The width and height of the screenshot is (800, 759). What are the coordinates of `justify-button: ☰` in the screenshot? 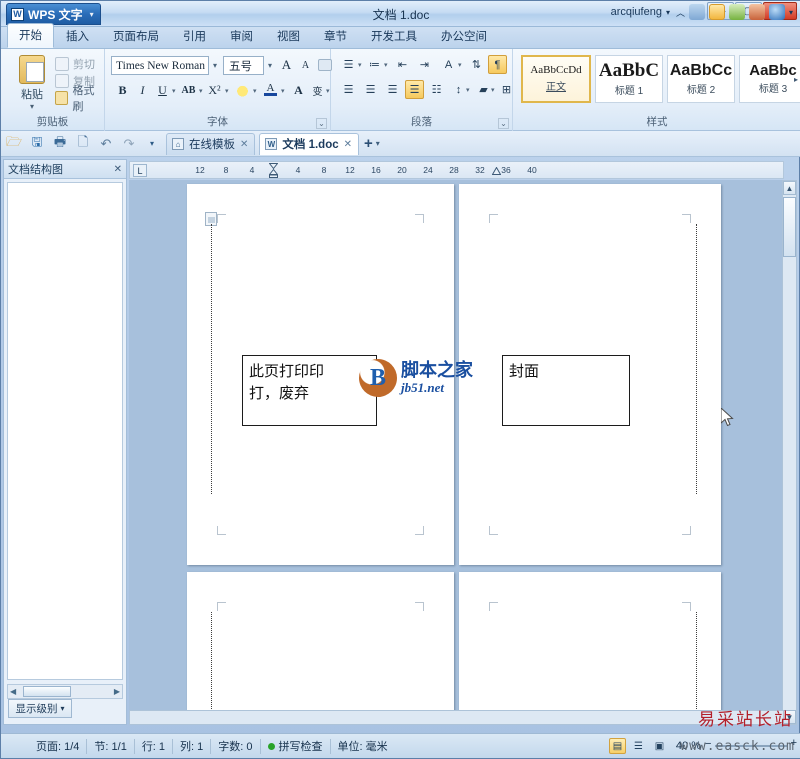 It's located at (414, 89).